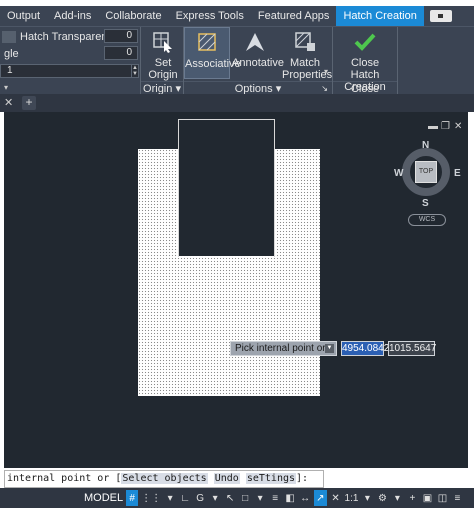 The image size is (474, 514). I want to click on snap-dropdown-icon: ▾, so click(170, 498).